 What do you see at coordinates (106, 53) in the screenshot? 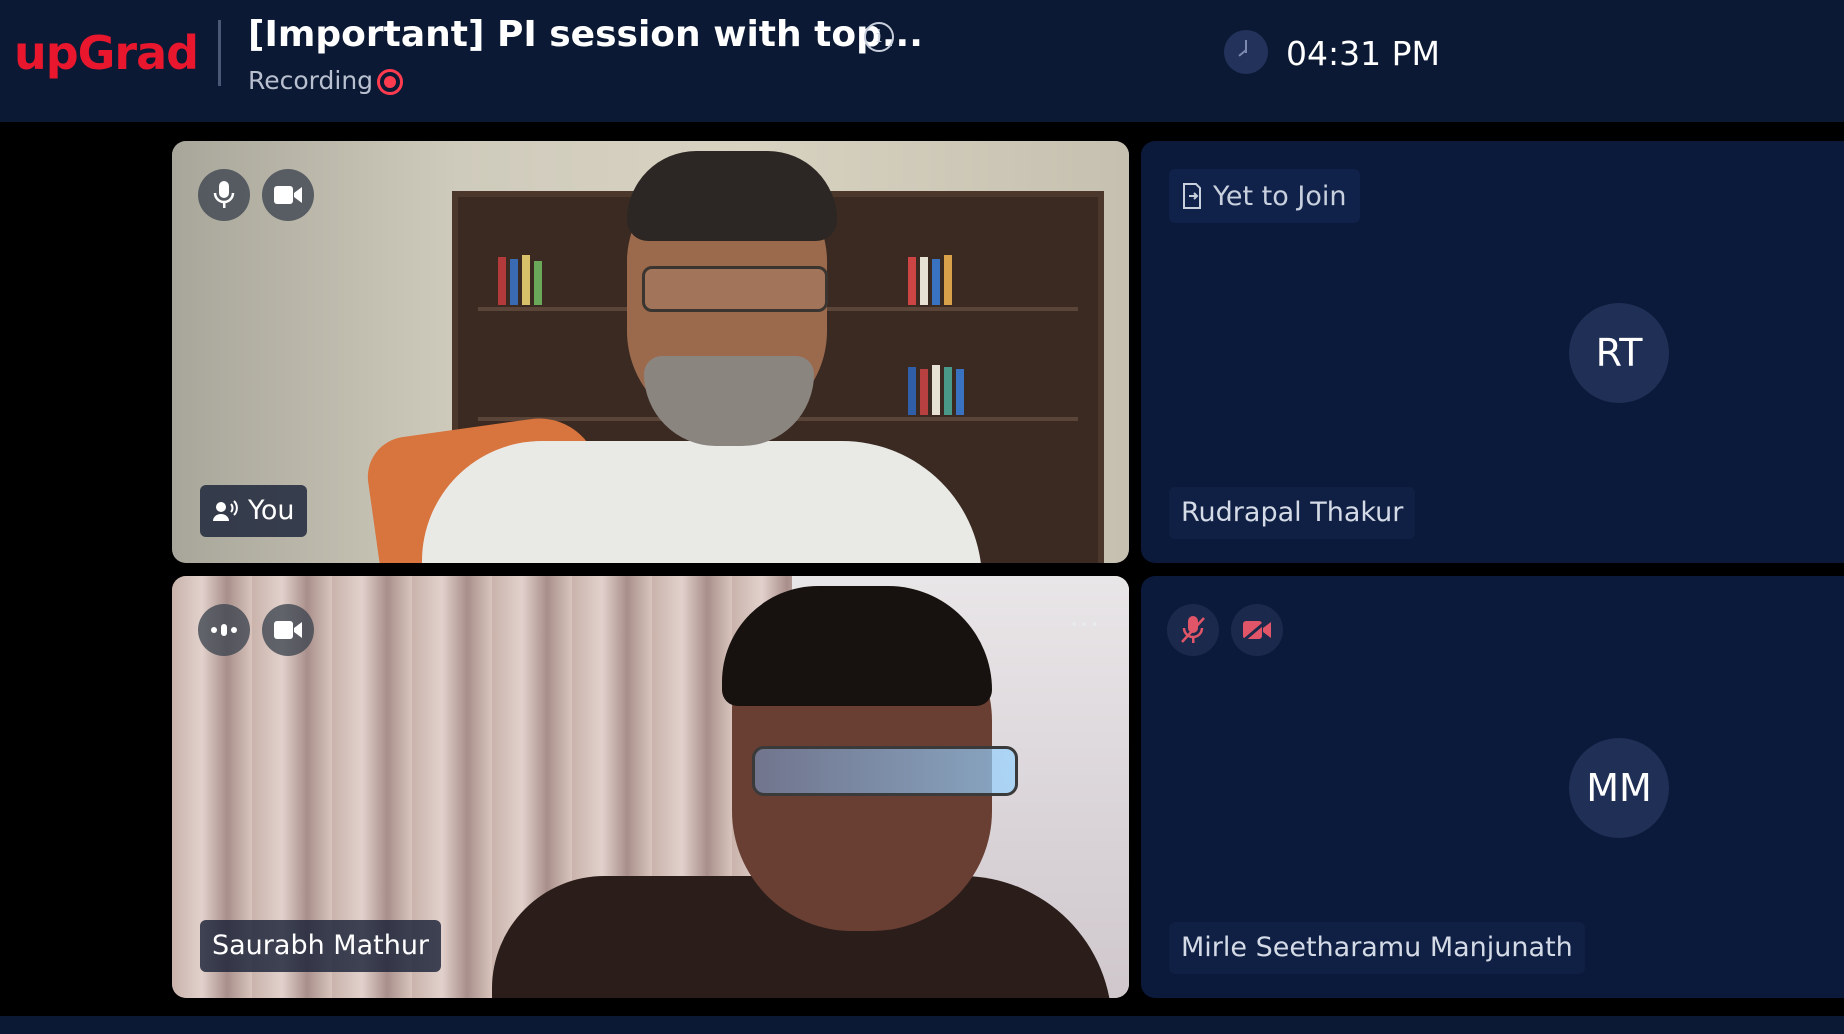
I see `upgrad-logo: upGrad` at bounding box center [106, 53].